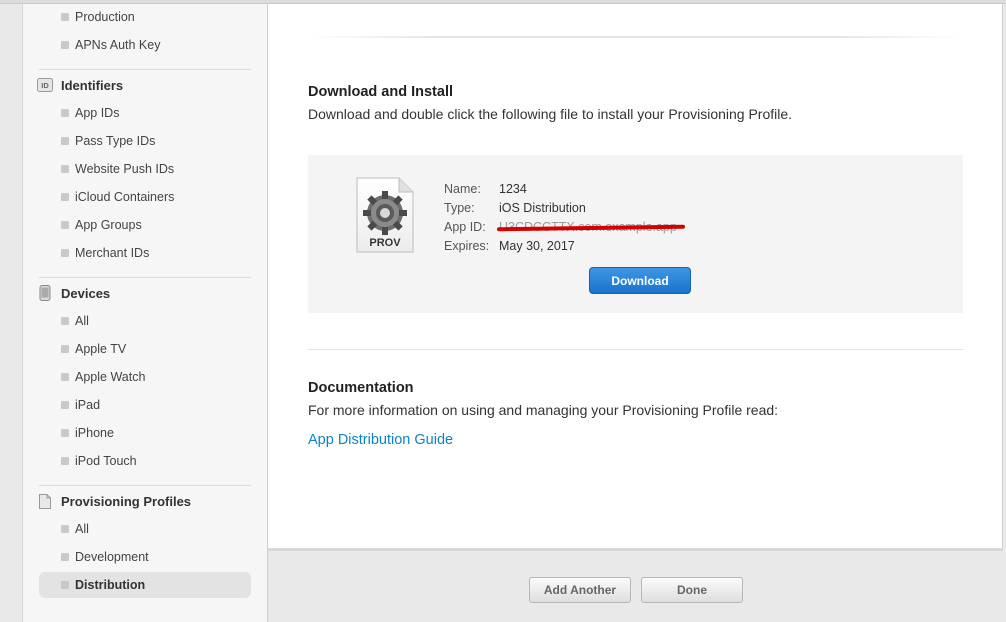 This screenshot has height=622, width=1006. Describe the element at coordinates (92, 85) in the screenshot. I see `sidebar-section-title: Identifiers` at that location.